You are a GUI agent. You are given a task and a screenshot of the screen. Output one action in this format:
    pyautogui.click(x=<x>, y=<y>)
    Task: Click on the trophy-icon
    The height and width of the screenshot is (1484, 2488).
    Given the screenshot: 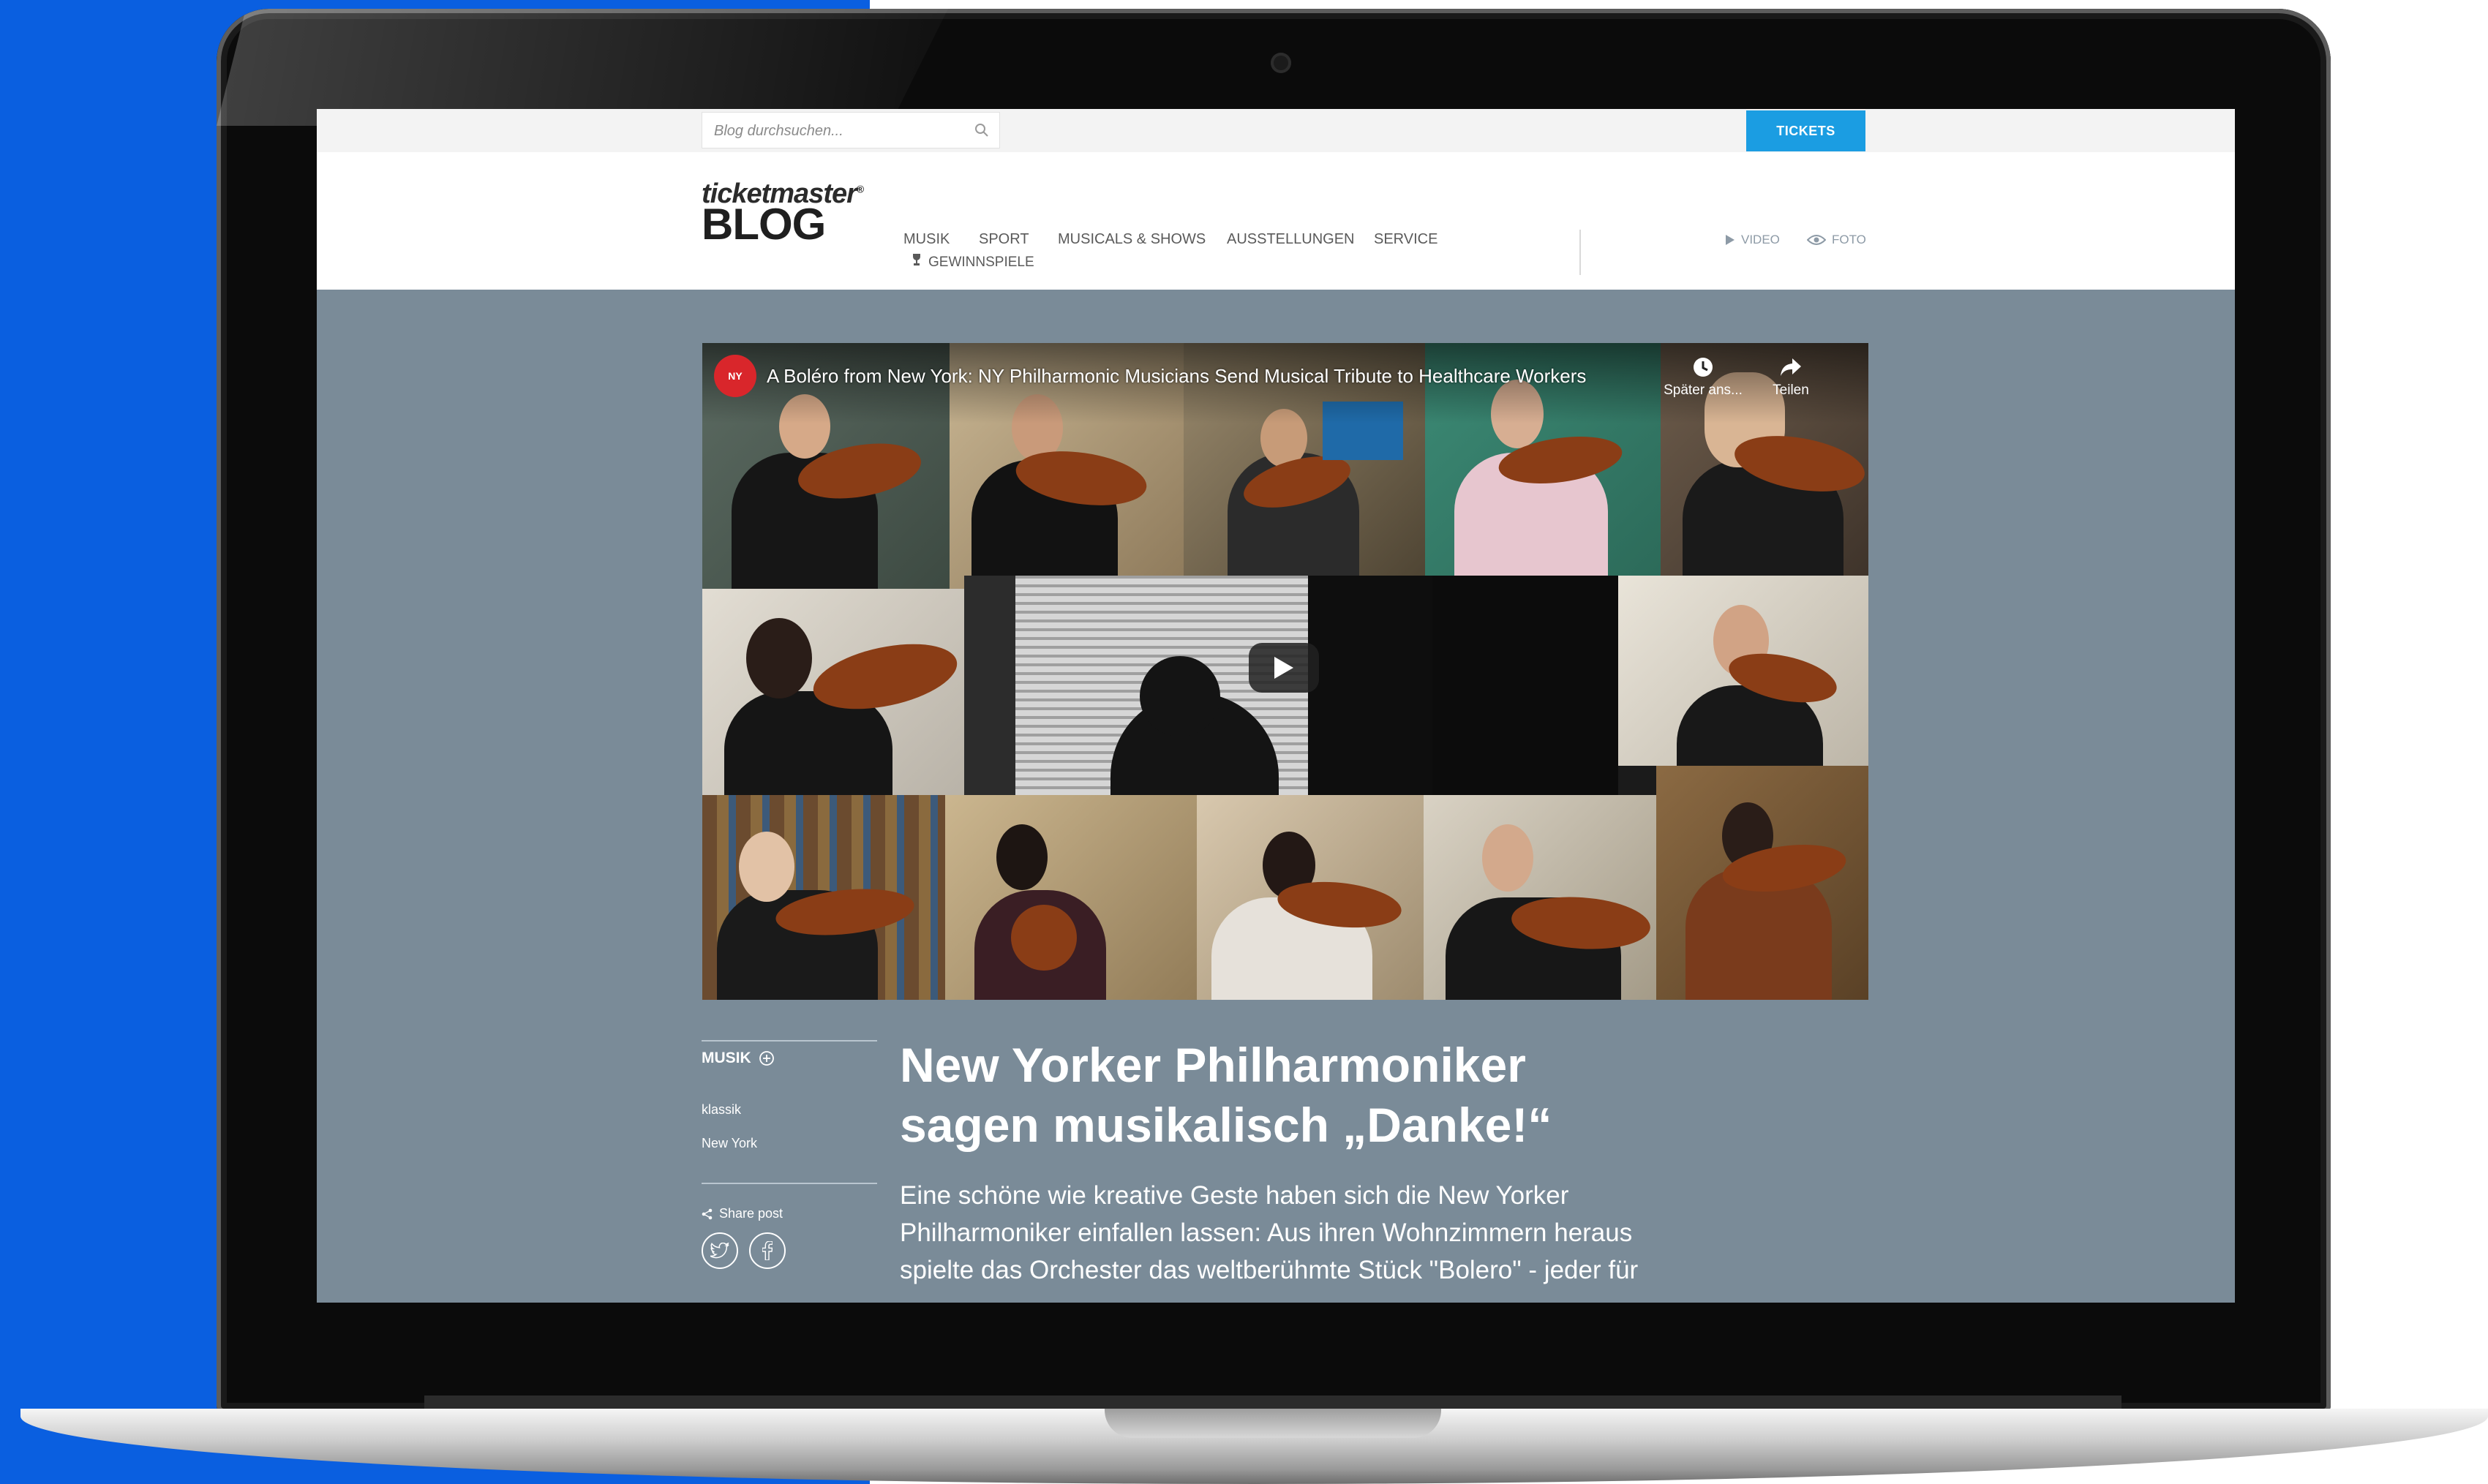 What is the action you would take?
    pyautogui.click(x=916, y=259)
    